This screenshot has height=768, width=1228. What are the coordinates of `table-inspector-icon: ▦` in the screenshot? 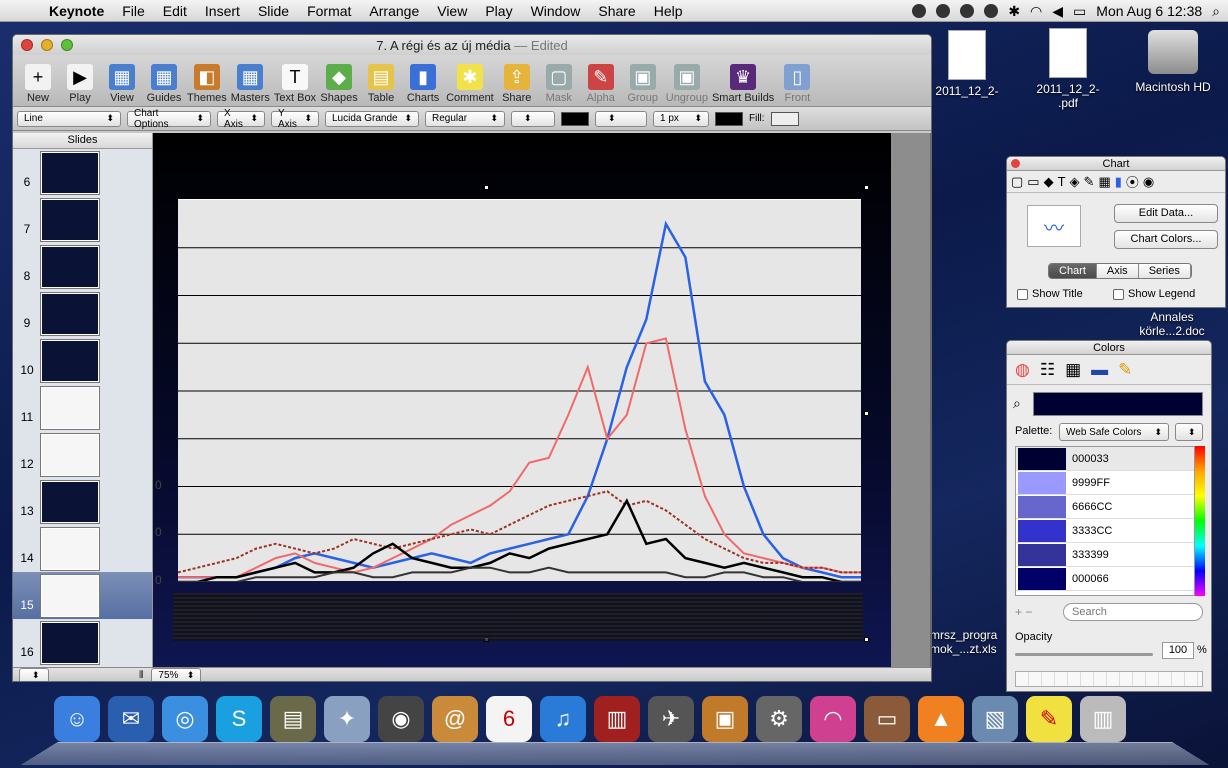 It's located at (1104, 182).